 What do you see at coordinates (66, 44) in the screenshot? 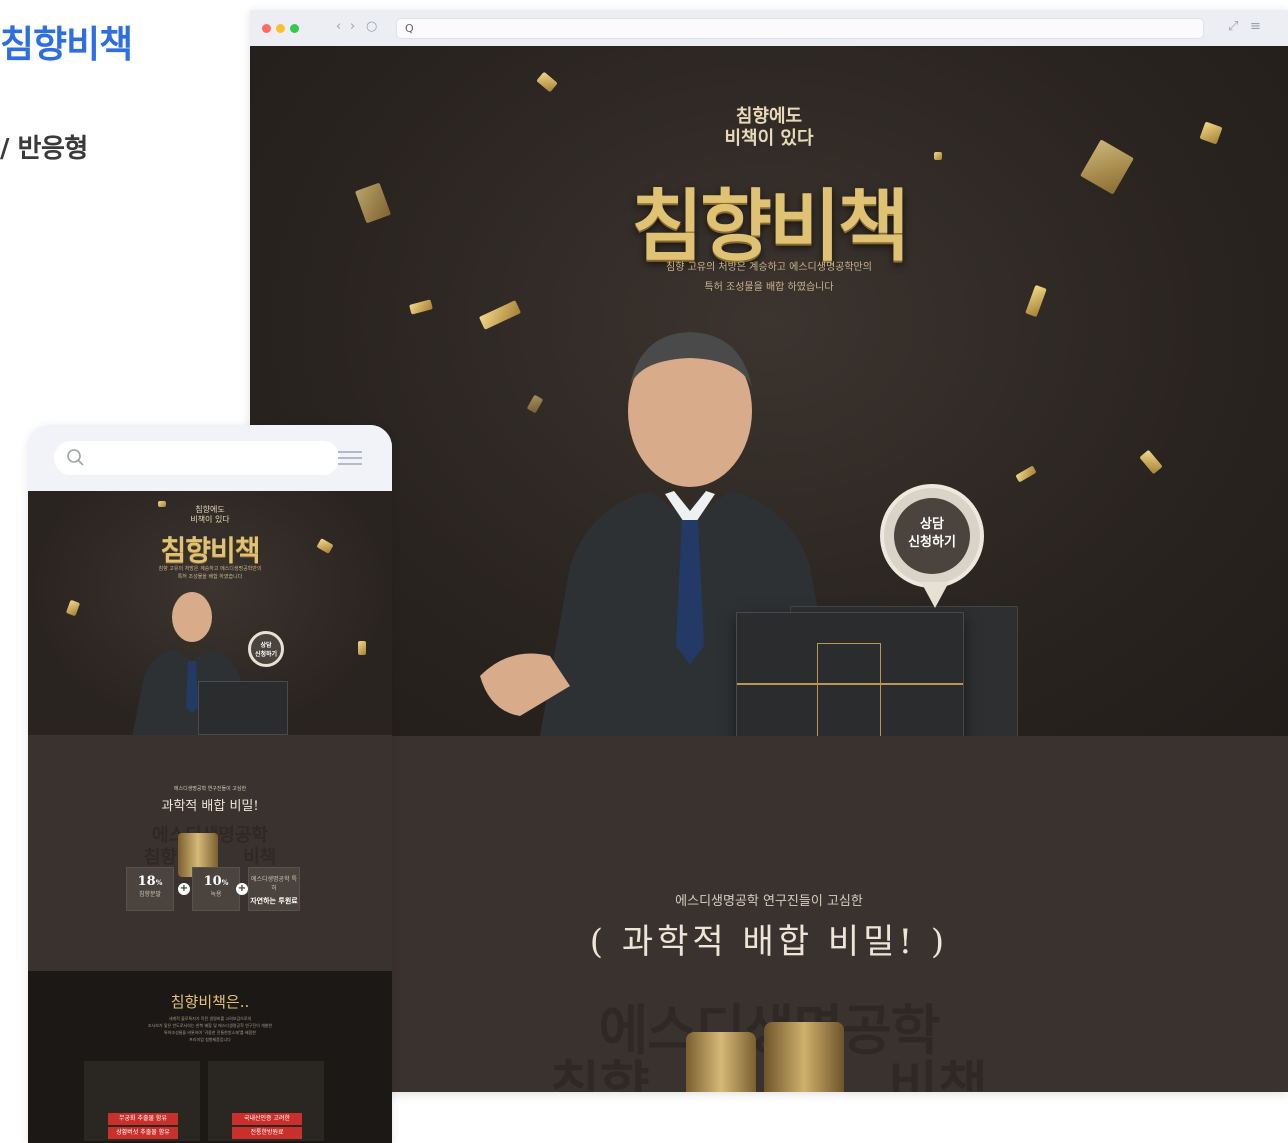
I see `page-title: 침향비책` at bounding box center [66, 44].